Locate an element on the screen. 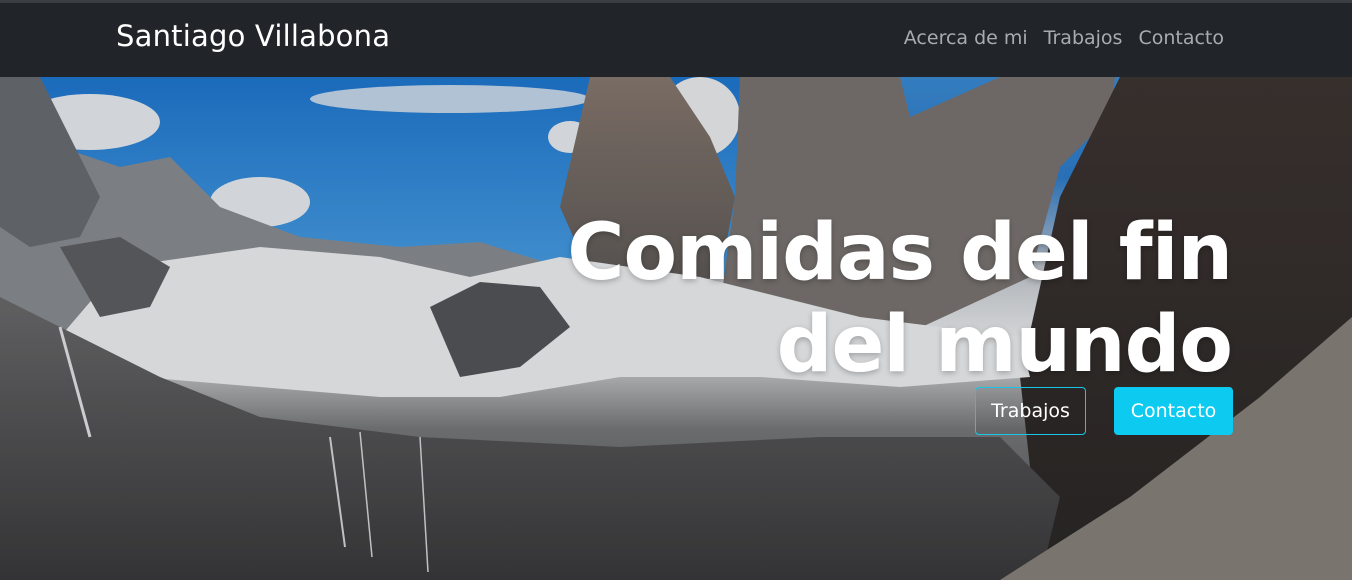  nav-links: Acerca de mi Trabajos Contacto is located at coordinates (1064, 38).